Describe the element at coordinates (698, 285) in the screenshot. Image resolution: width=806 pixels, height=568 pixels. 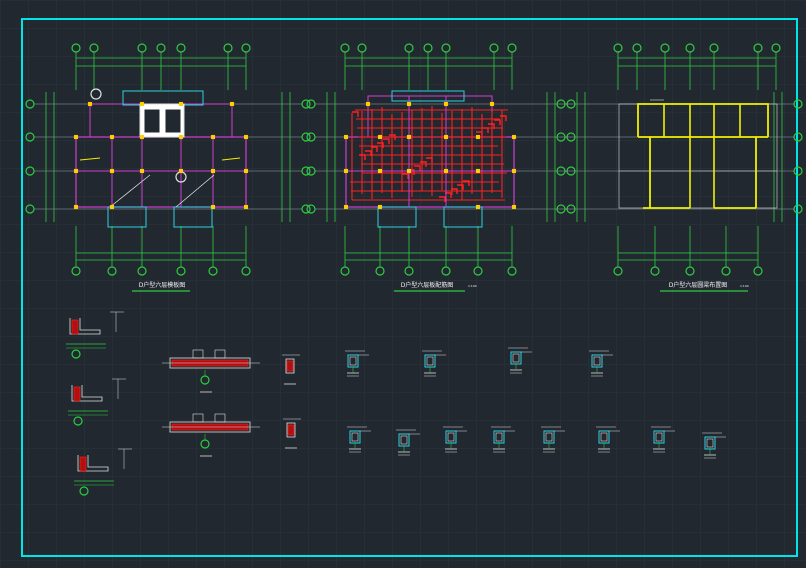
I see `svg-text: D户型六层圆梁布置图` at that location.